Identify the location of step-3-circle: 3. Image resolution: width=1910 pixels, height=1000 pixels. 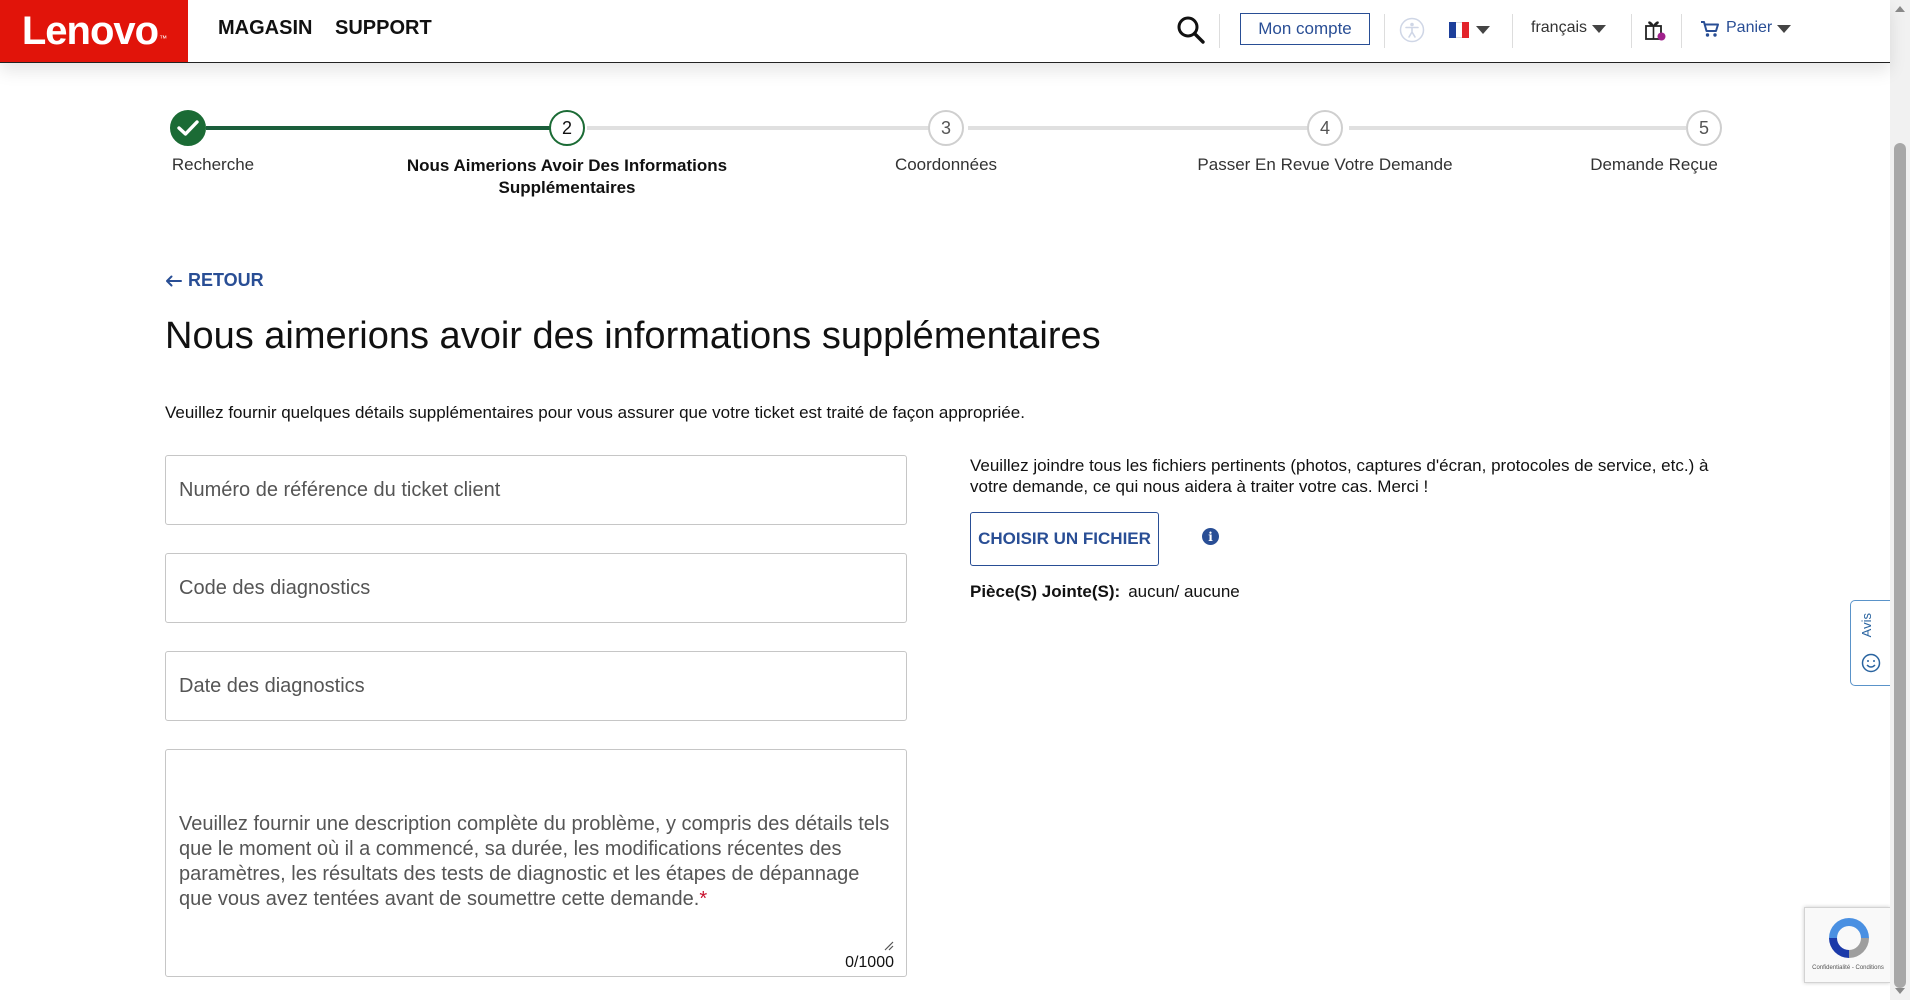
(946, 128).